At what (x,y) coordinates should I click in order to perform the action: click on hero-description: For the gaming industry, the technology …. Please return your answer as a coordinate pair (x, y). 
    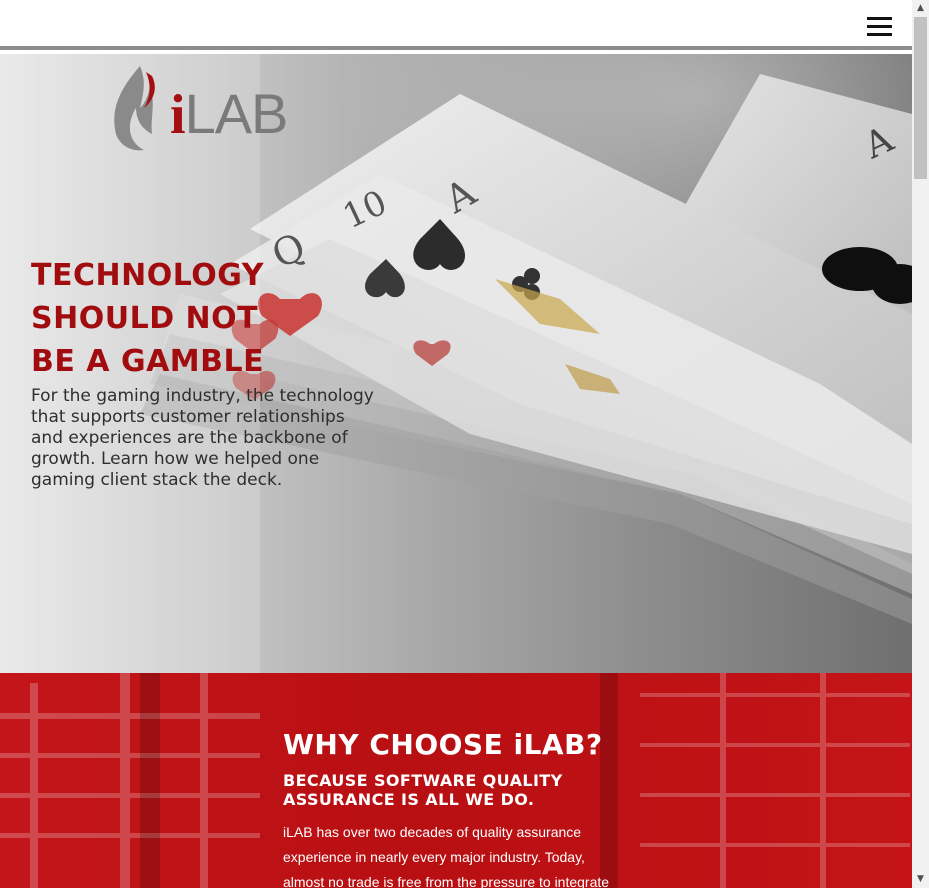
    Looking at the image, I should click on (202, 438).